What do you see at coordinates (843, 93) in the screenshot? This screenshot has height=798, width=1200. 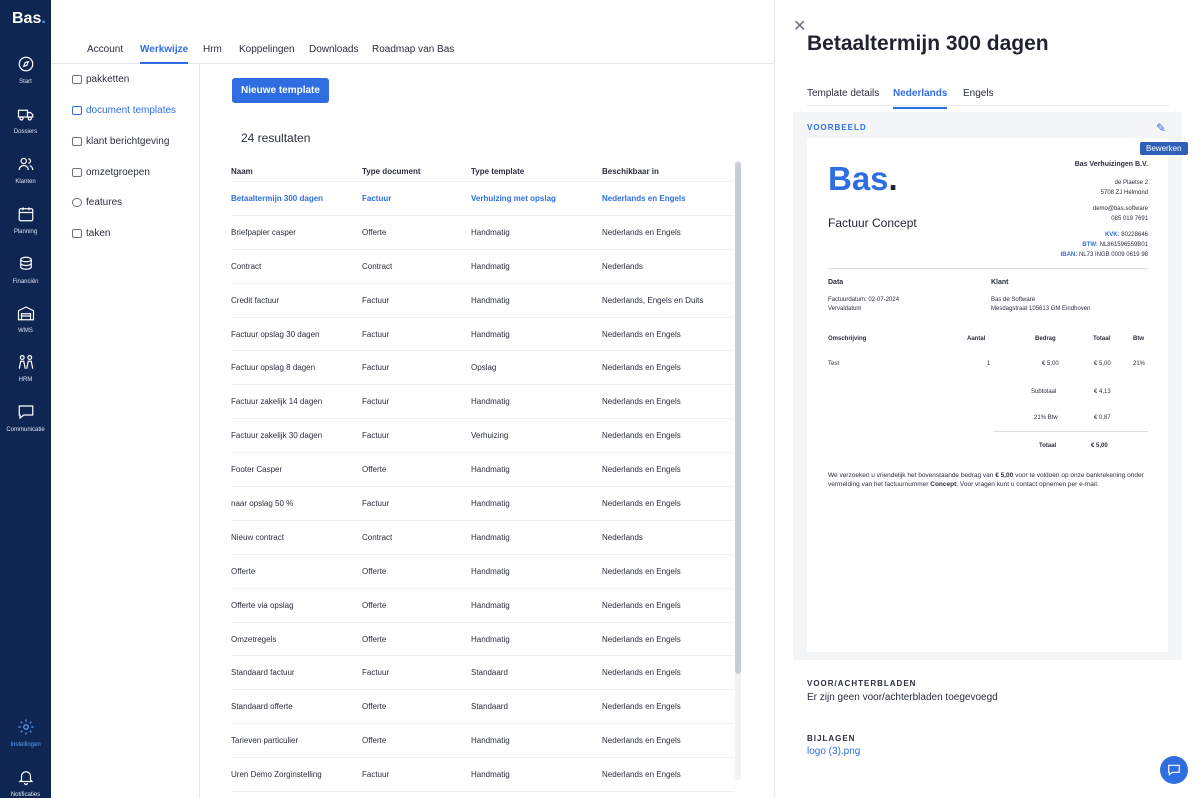 I see `tab-template-details: Template details` at bounding box center [843, 93].